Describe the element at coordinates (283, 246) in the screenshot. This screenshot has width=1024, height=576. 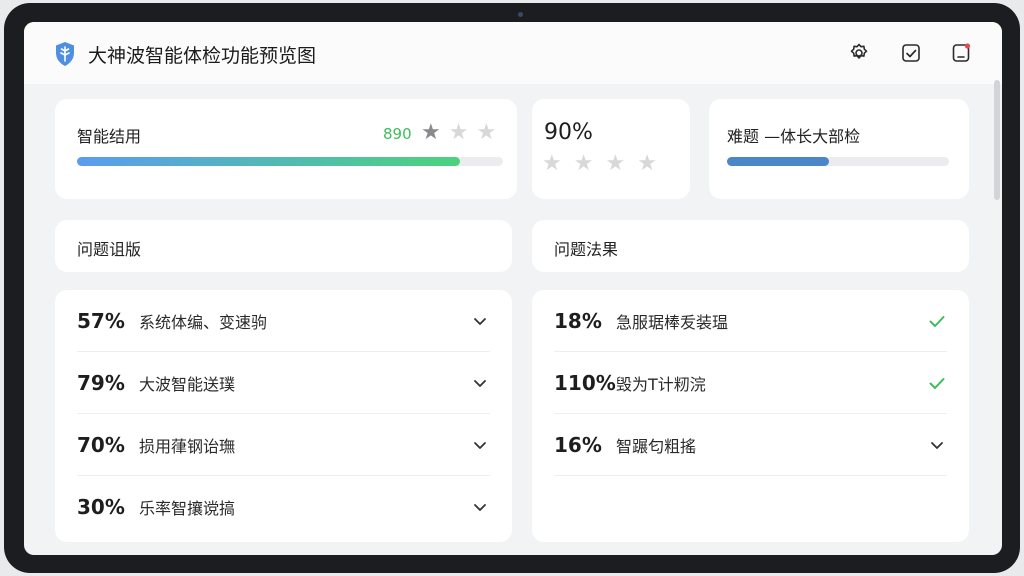
I see `section-header-left: 问题诅版` at that location.